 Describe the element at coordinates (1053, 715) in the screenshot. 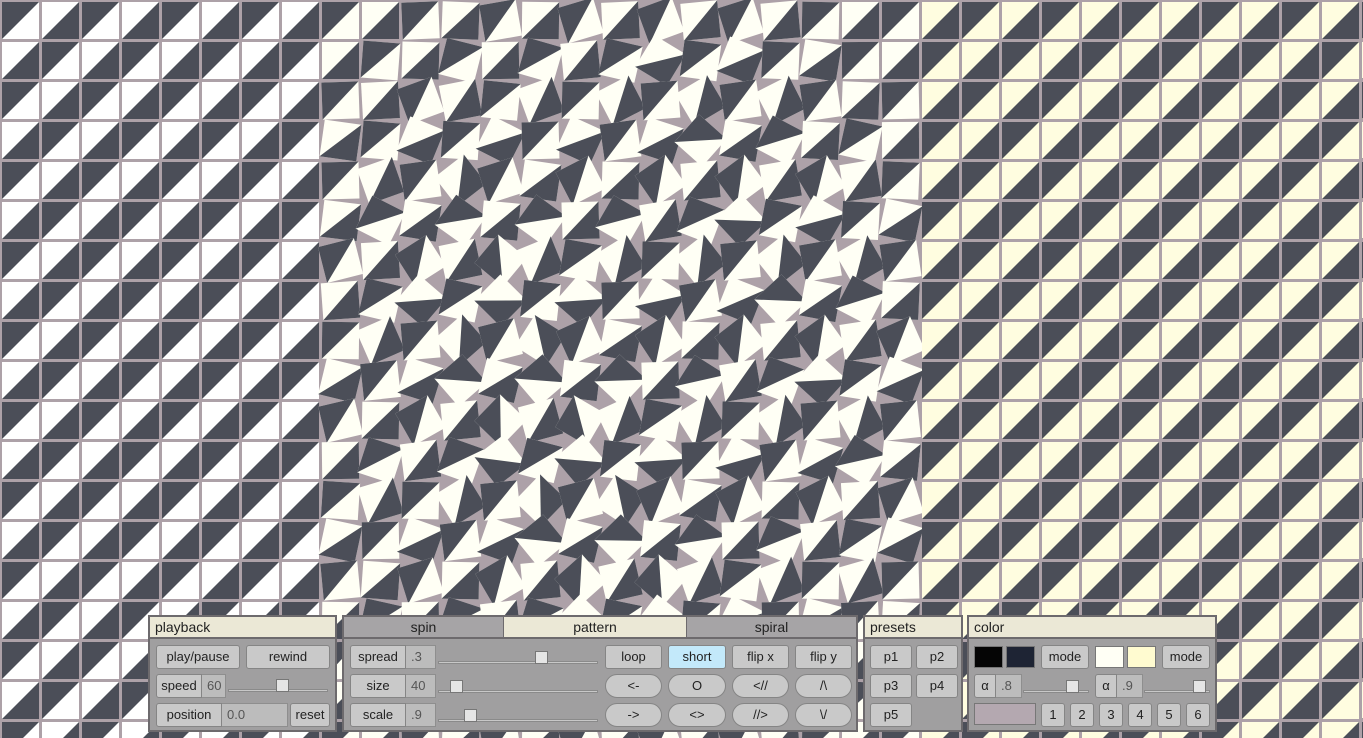

I see `color-slot-1-button: 1` at that location.